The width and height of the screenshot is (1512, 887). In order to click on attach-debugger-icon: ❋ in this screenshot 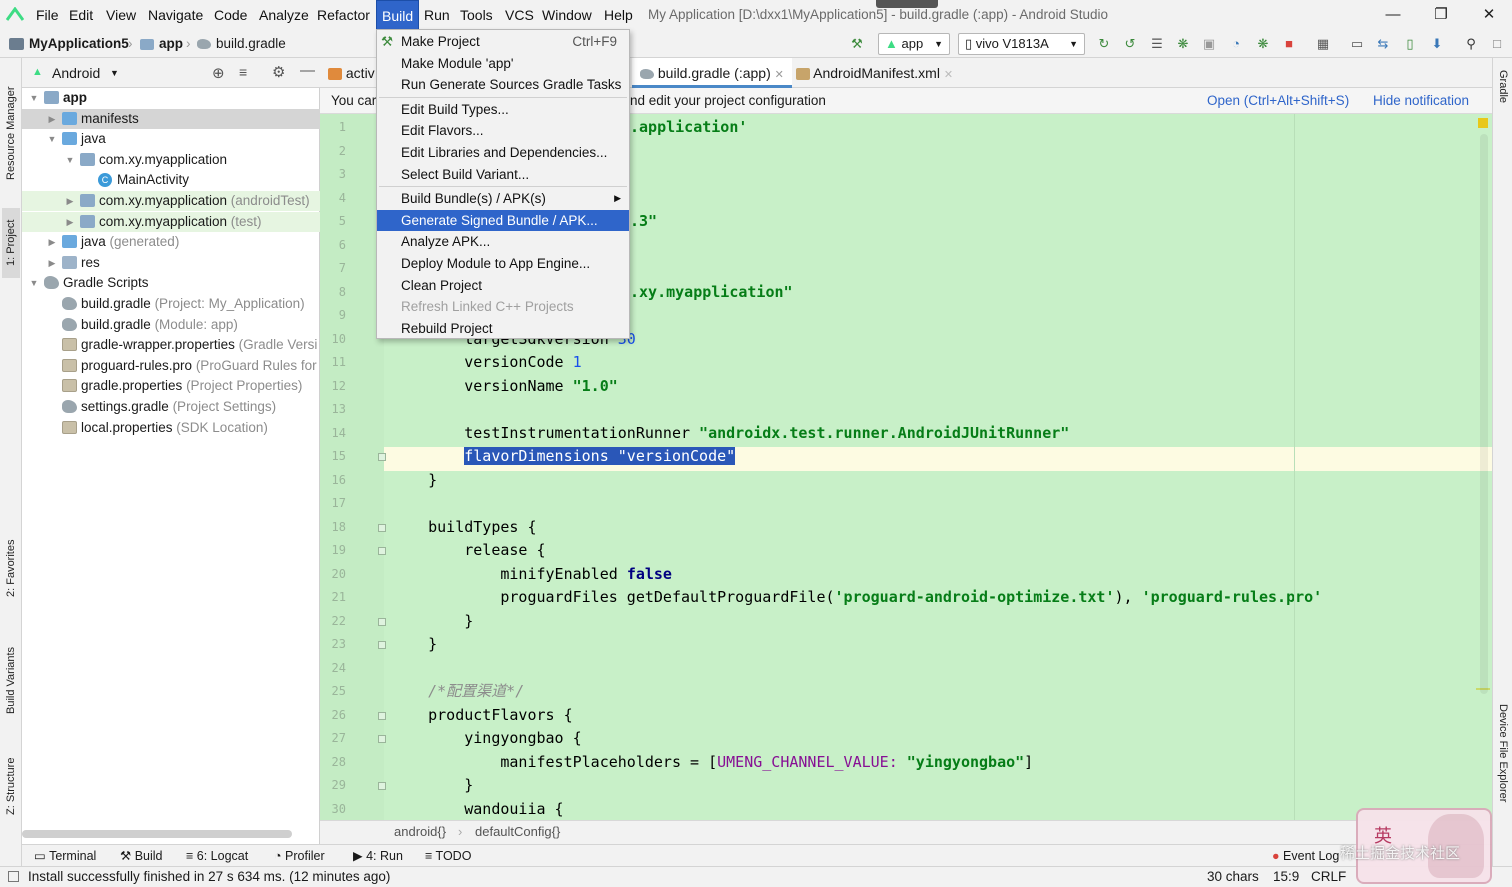, I will do `click(1263, 44)`.